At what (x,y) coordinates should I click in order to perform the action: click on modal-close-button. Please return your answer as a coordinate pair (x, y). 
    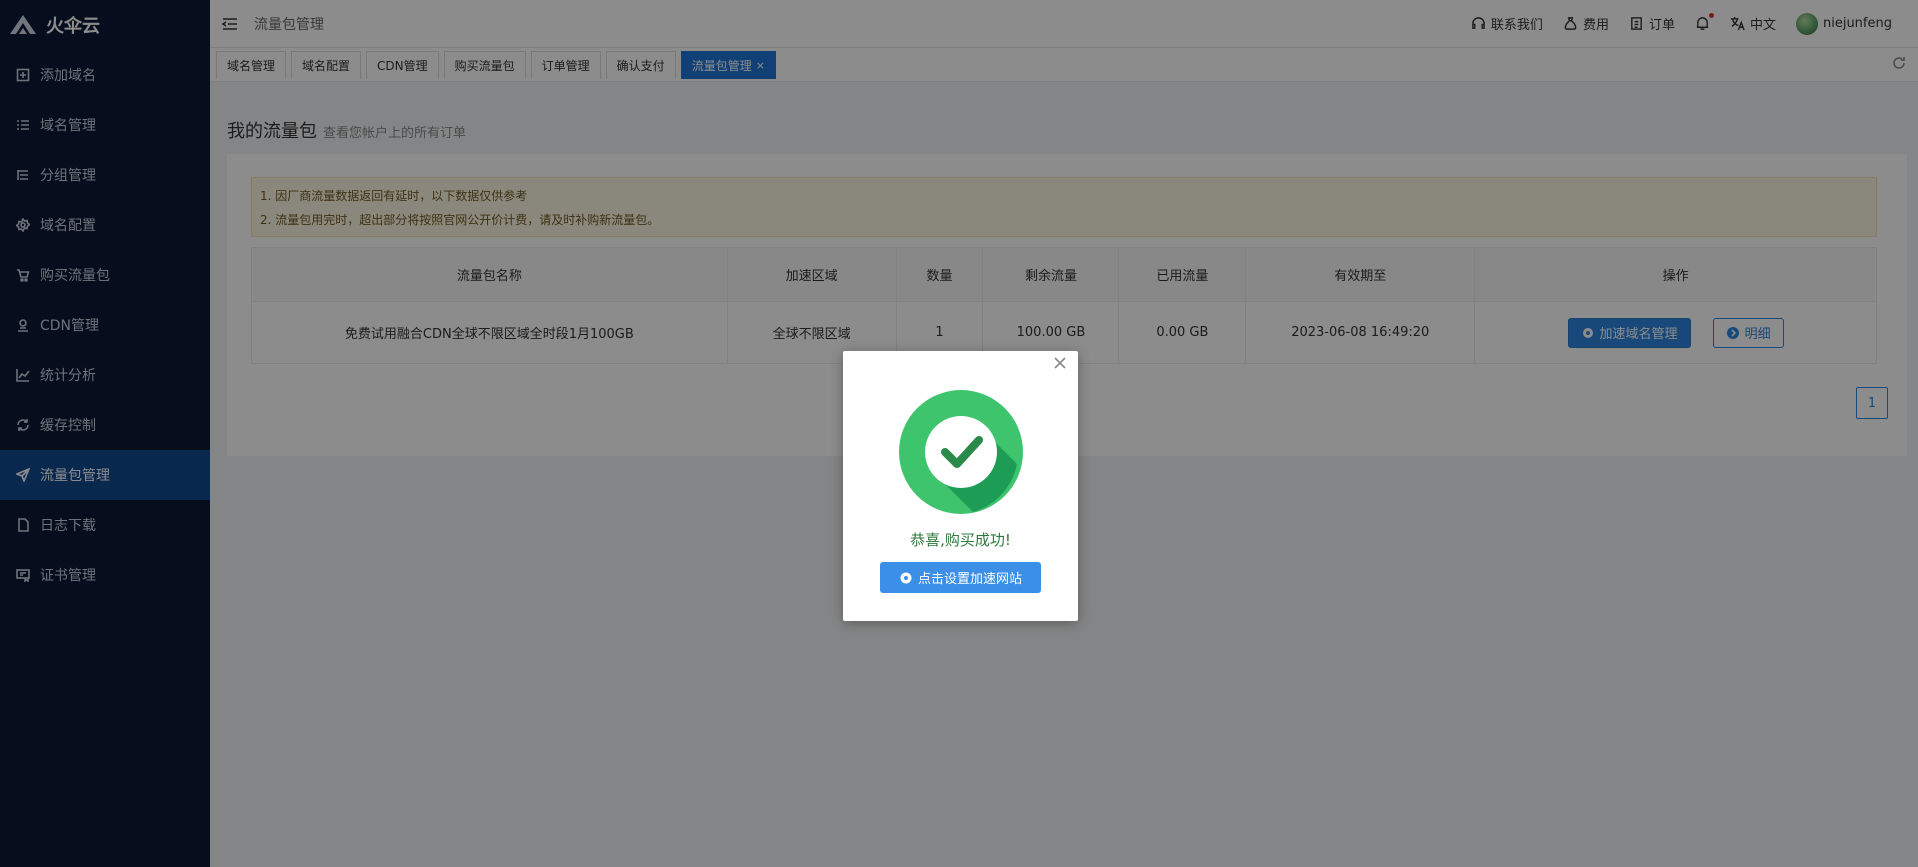
    Looking at the image, I should click on (1062, 365).